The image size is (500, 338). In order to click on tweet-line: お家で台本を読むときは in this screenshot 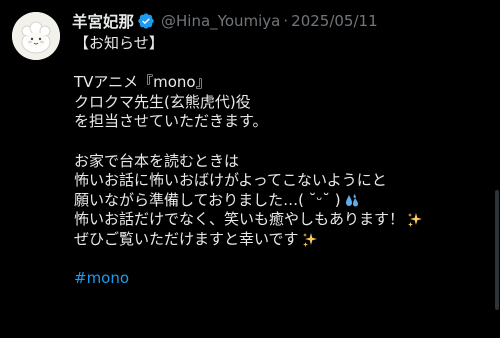, I will do `click(284, 162)`.